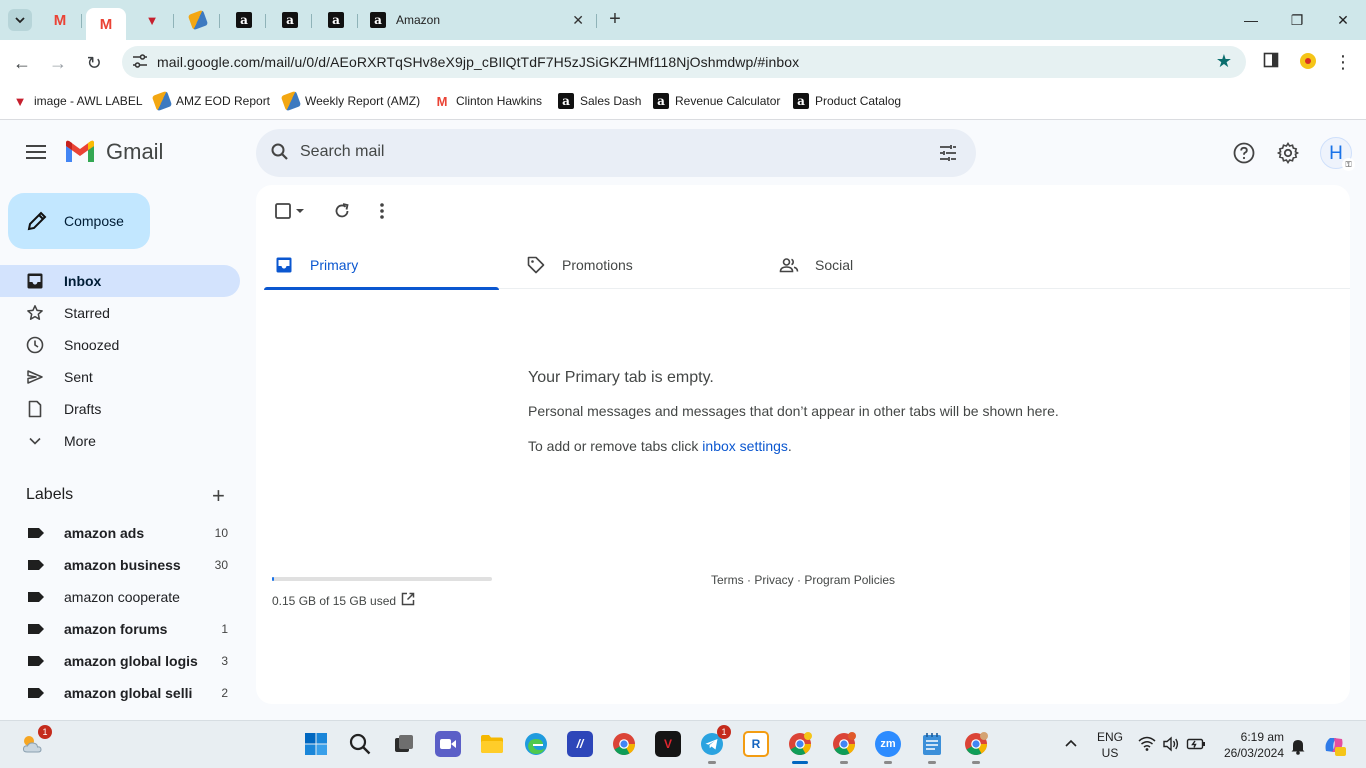  Describe the element at coordinates (478, 20) in the screenshot. I see `browser-tab-amazon: a Amazon ✕` at that location.